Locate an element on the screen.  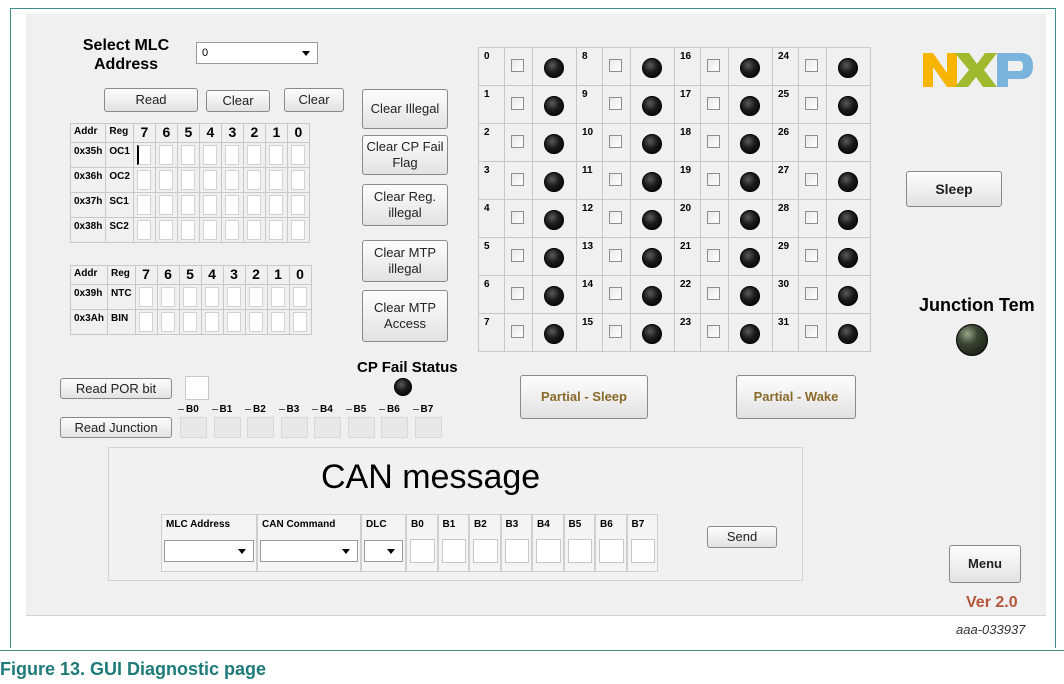
can-command-select is located at coordinates (309, 551).